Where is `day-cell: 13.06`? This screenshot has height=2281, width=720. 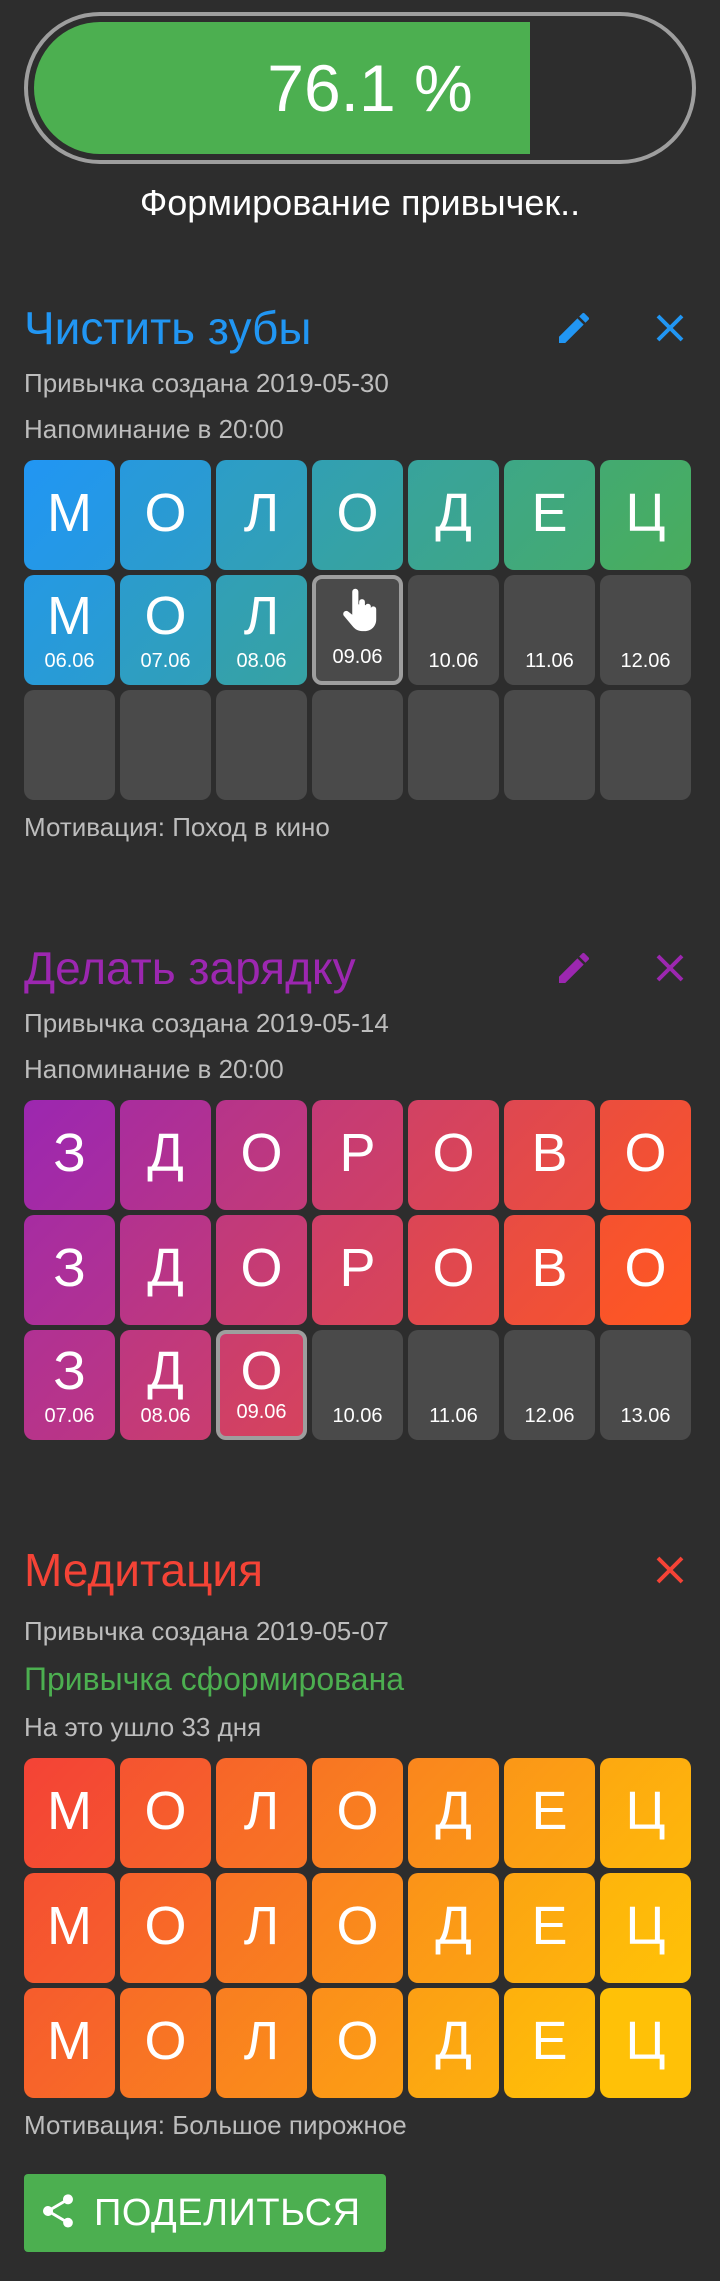 day-cell: 13.06 is located at coordinates (645, 1385).